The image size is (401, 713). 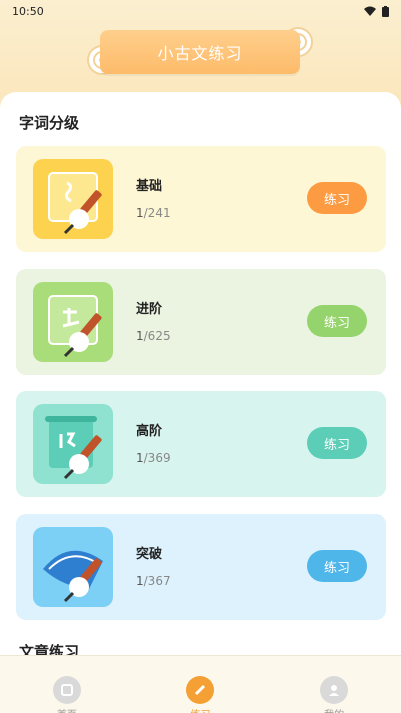 I want to click on tab-home: 首页, so click(x=67, y=684).